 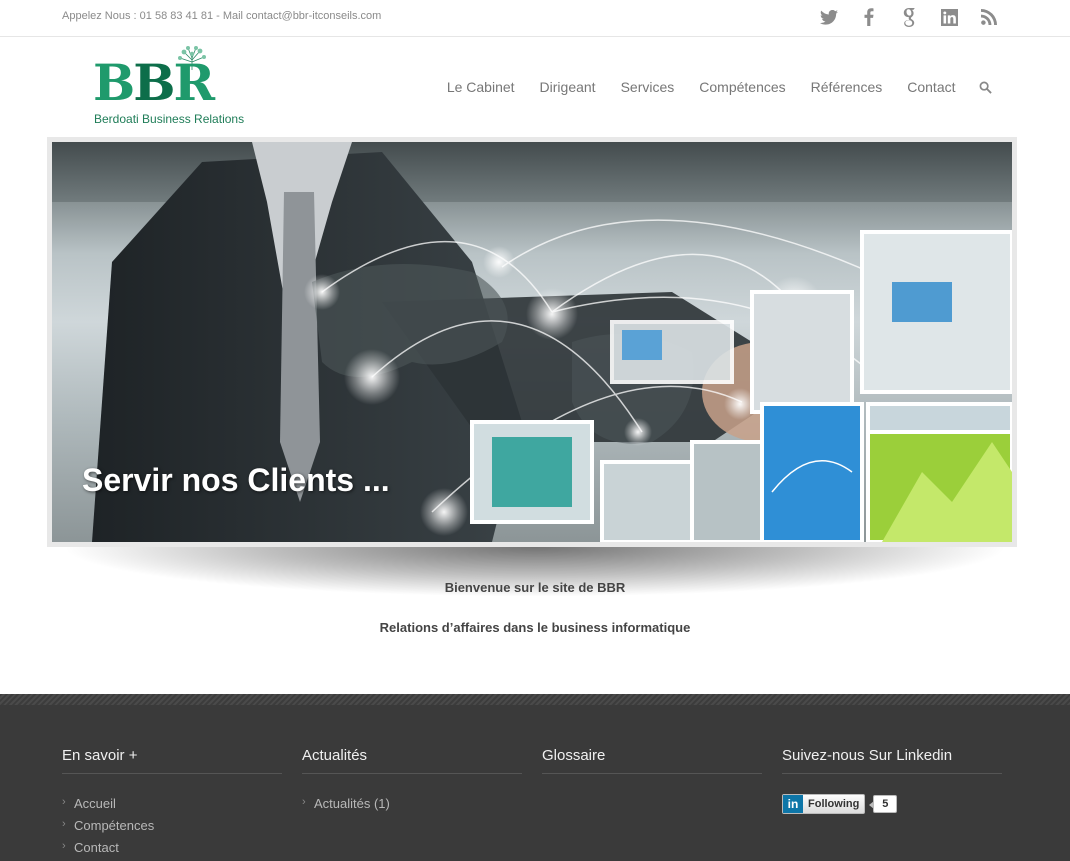 I want to click on linkedin-icon, so click(x=949, y=17).